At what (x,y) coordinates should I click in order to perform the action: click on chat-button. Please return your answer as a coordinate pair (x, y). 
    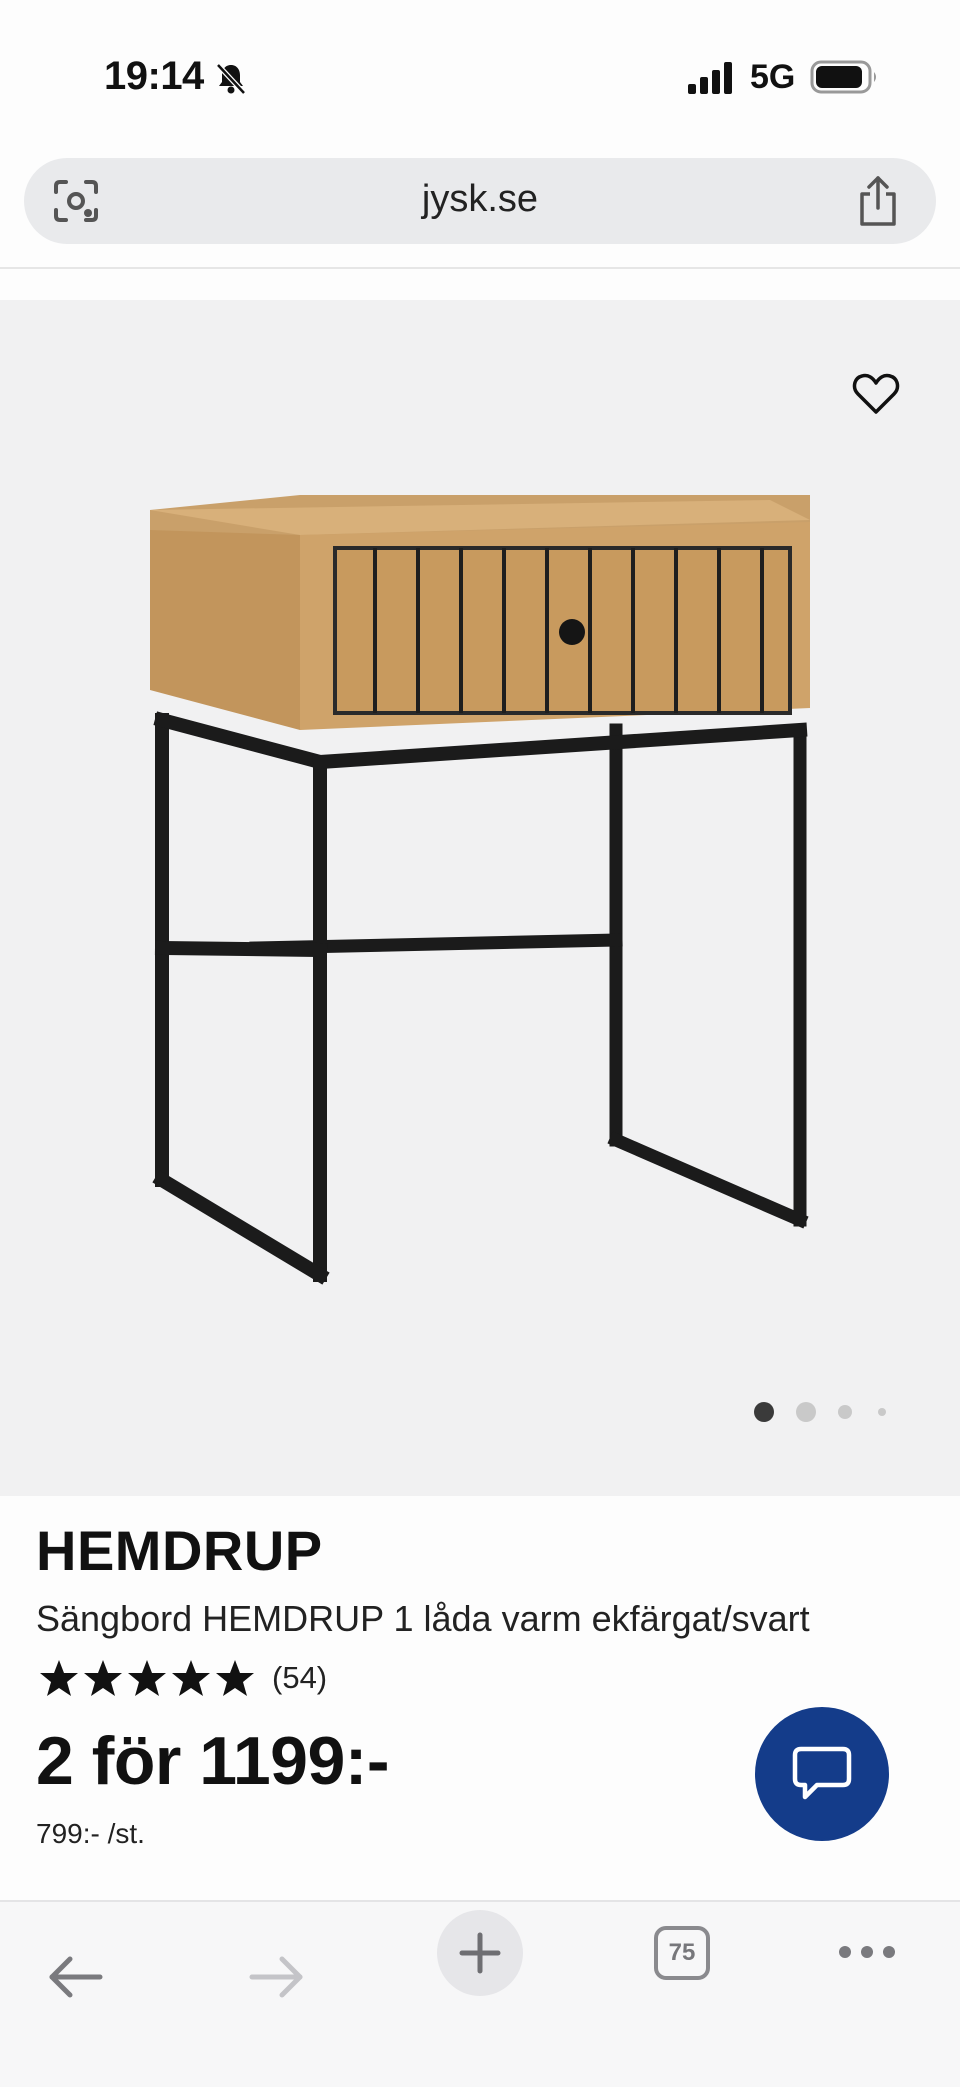
    Looking at the image, I should click on (822, 1774).